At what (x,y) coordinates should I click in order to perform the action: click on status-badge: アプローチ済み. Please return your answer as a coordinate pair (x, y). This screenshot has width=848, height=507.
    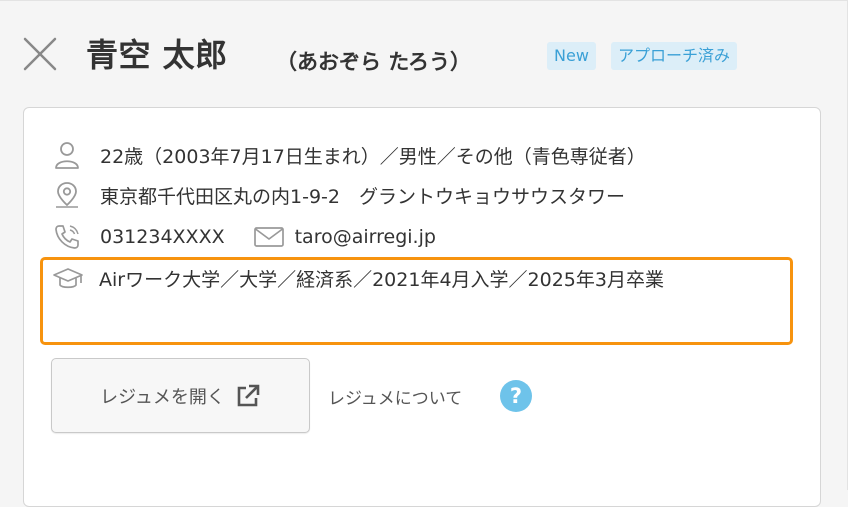
    Looking at the image, I should click on (674, 56).